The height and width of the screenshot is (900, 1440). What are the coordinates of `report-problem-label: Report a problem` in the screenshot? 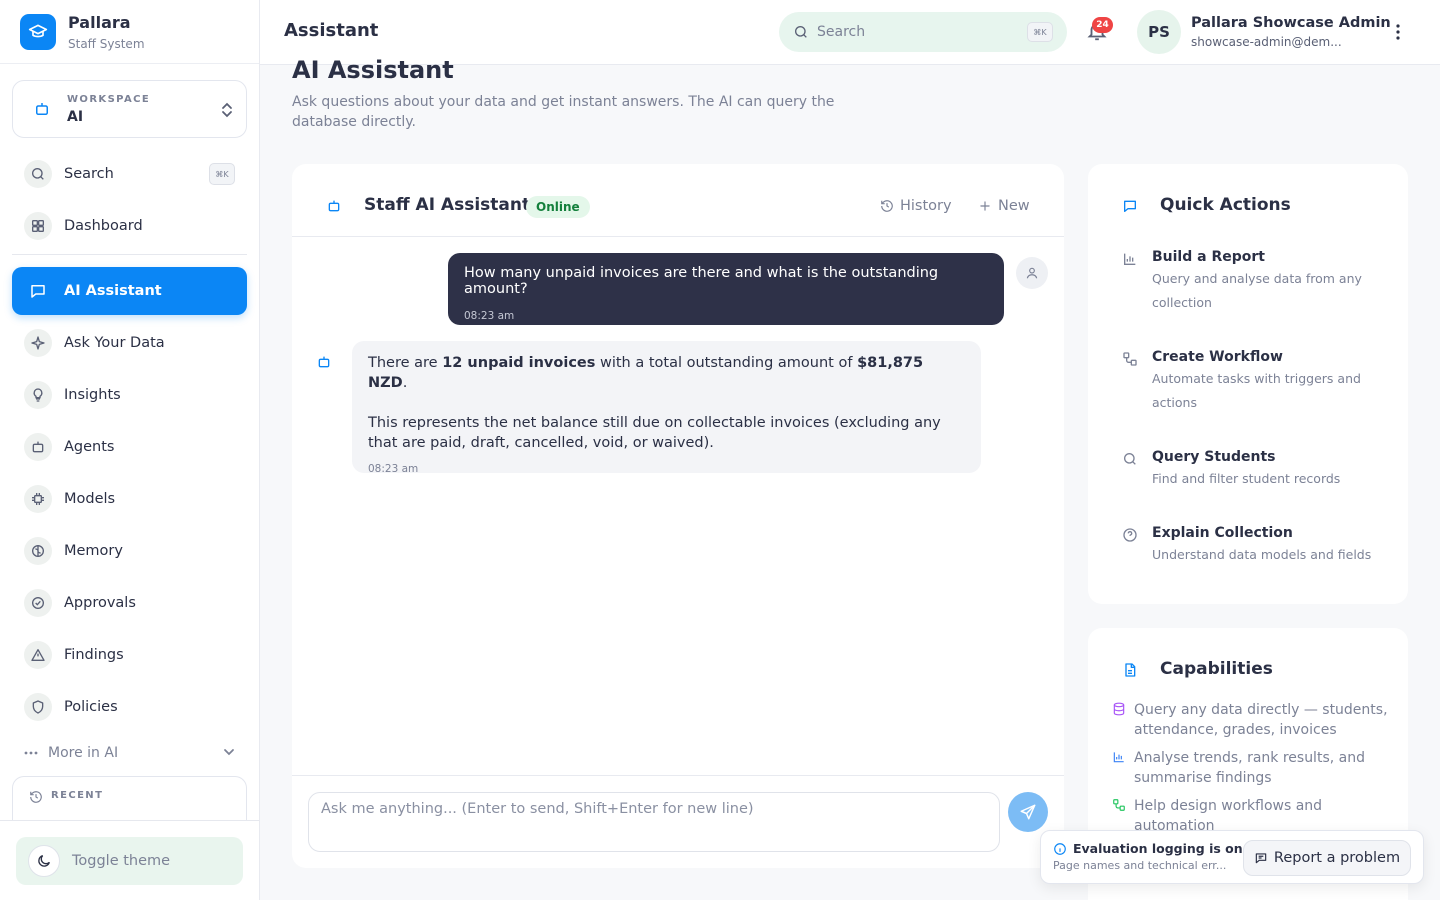 It's located at (1337, 858).